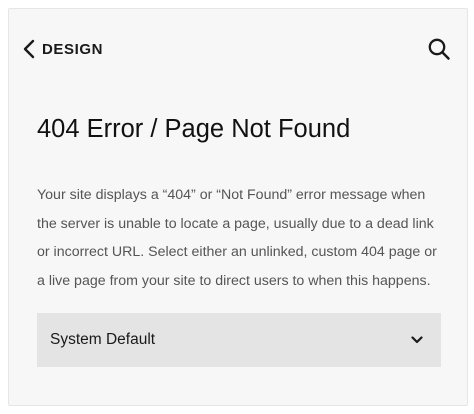  What do you see at coordinates (239, 340) in the screenshot?
I see `page-select-dropdown: System Default` at bounding box center [239, 340].